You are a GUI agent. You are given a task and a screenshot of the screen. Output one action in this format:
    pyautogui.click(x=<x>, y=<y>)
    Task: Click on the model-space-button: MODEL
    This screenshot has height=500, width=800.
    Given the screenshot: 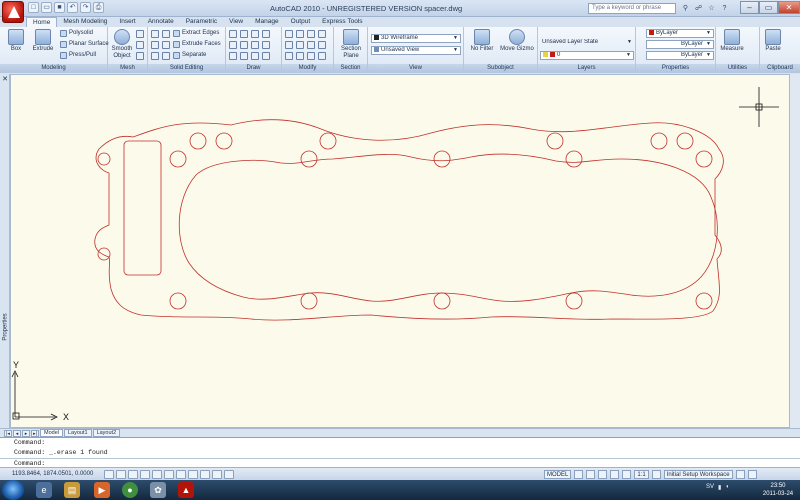 What is the action you would take?
    pyautogui.click(x=558, y=474)
    